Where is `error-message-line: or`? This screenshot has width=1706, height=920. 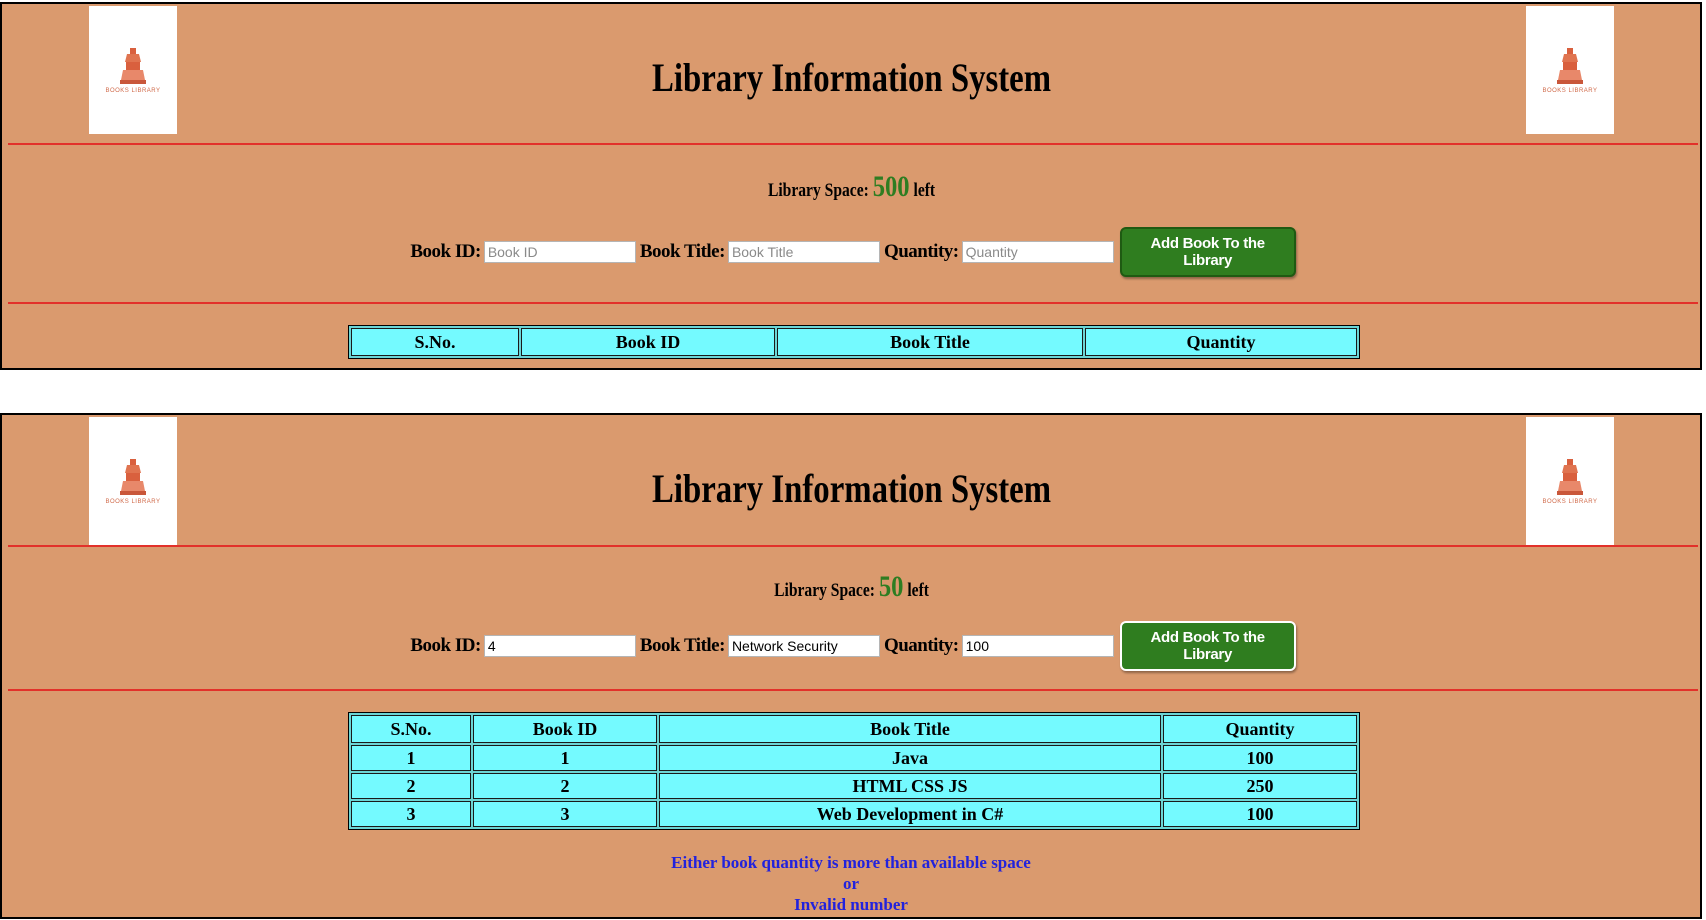 error-message-line: or is located at coordinates (851, 883).